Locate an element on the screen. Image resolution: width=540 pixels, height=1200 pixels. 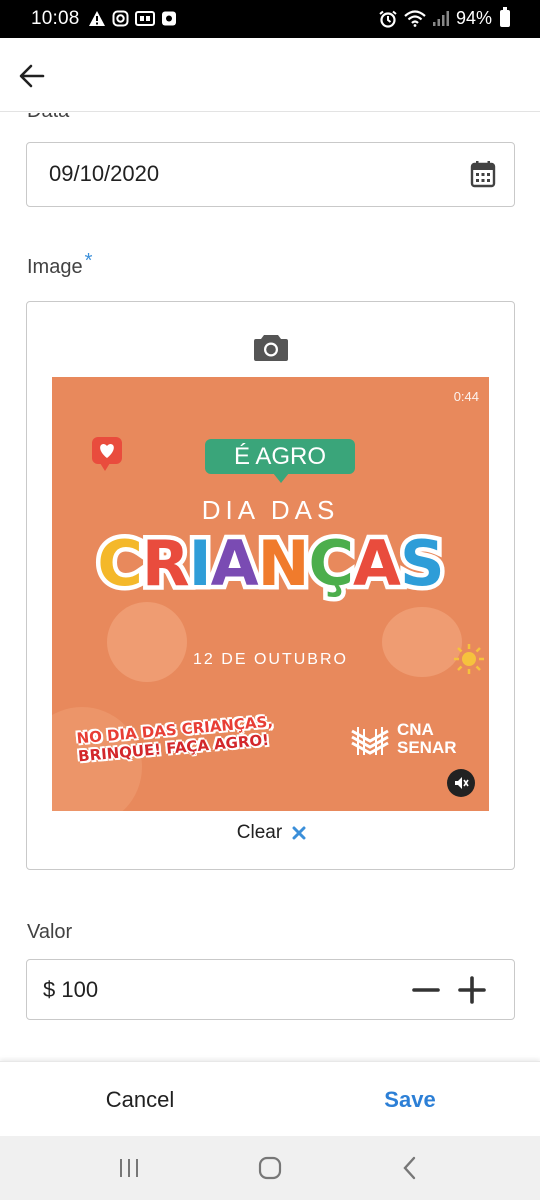
logo-line1: CNA is located at coordinates (415, 729).